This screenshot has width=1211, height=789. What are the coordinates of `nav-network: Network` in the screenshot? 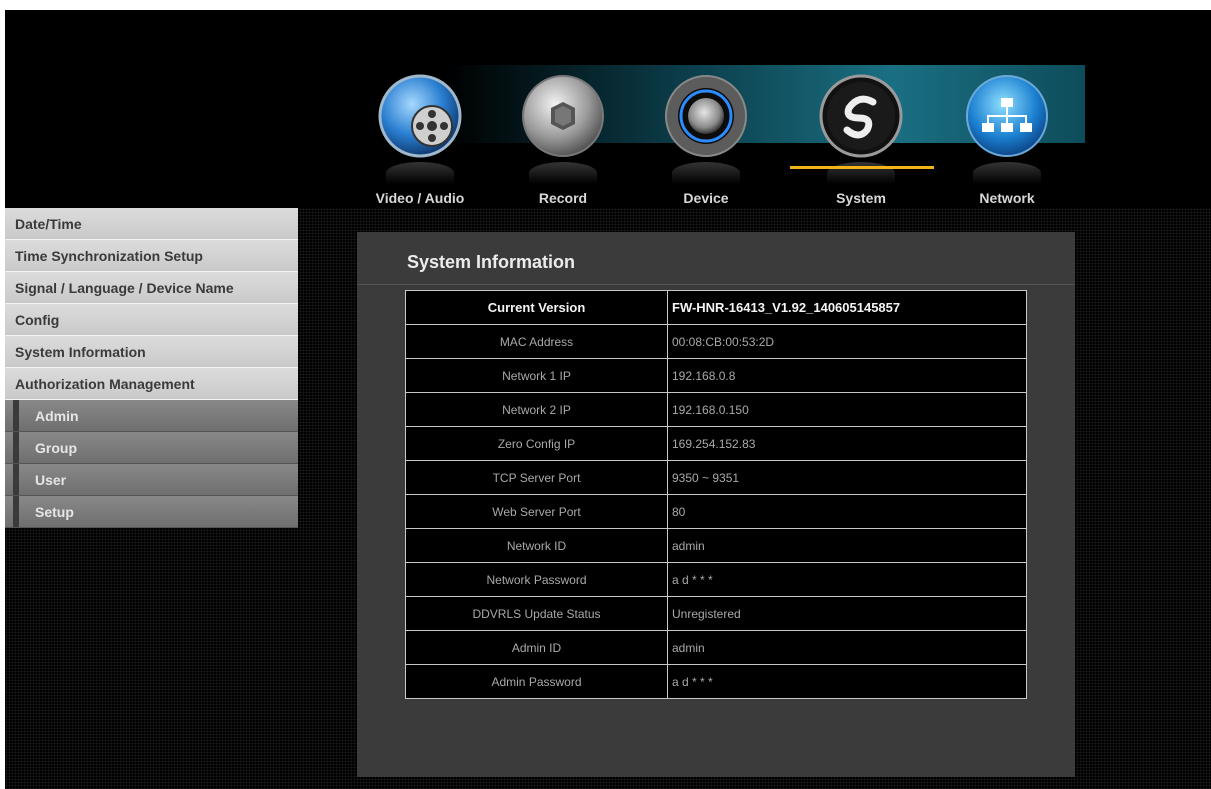 It's located at (1007, 140).